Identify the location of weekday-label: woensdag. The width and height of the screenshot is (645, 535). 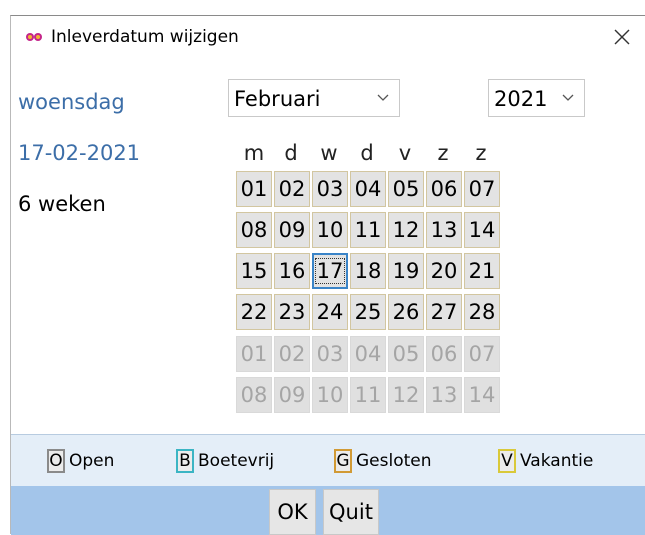
(71, 102).